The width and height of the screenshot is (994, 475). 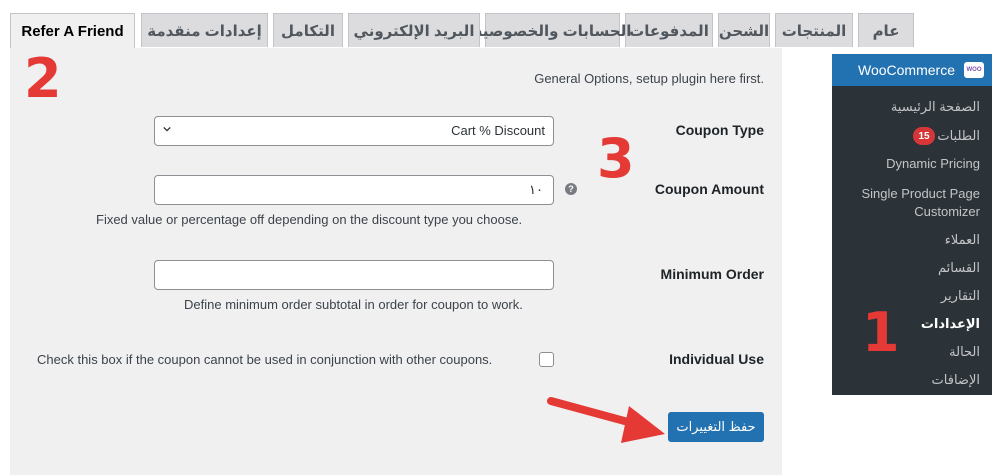 What do you see at coordinates (354, 275) in the screenshot?
I see `minimum-order-input` at bounding box center [354, 275].